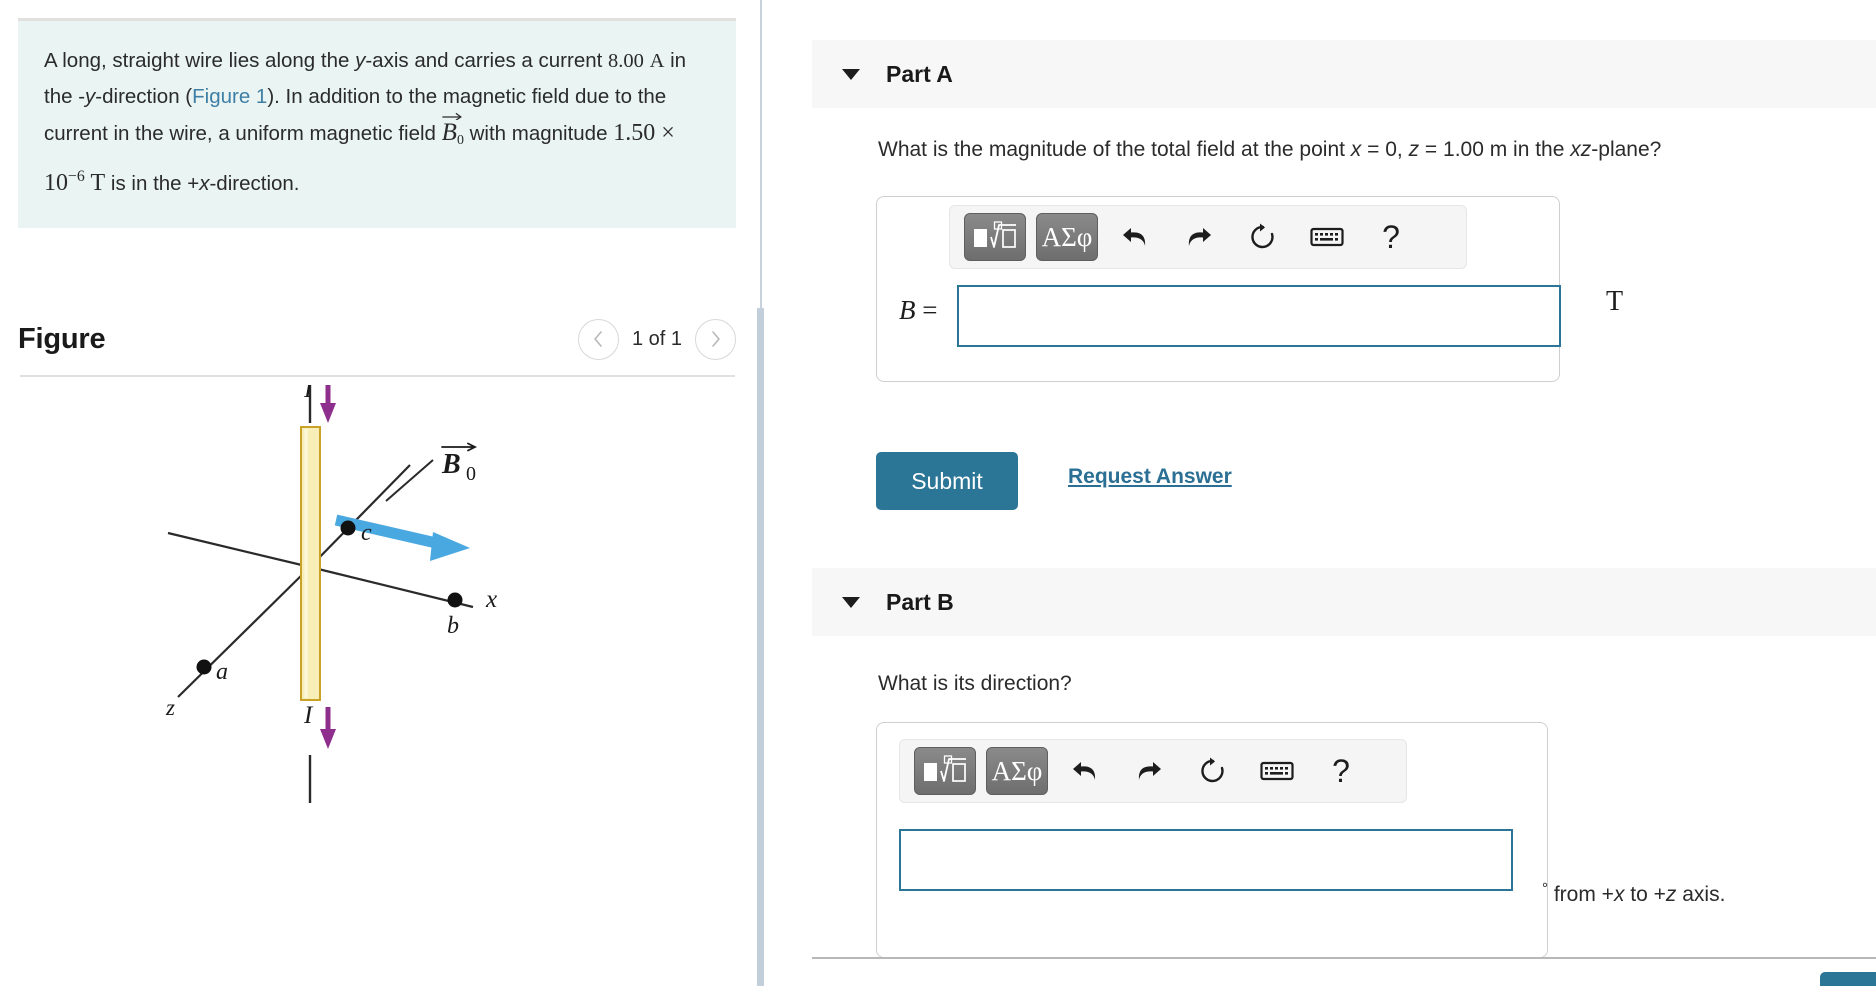 Image resolution: width=1876 pixels, height=986 pixels. Describe the element at coordinates (1344, 602) in the screenshot. I see `part-b-header: Part B` at that location.